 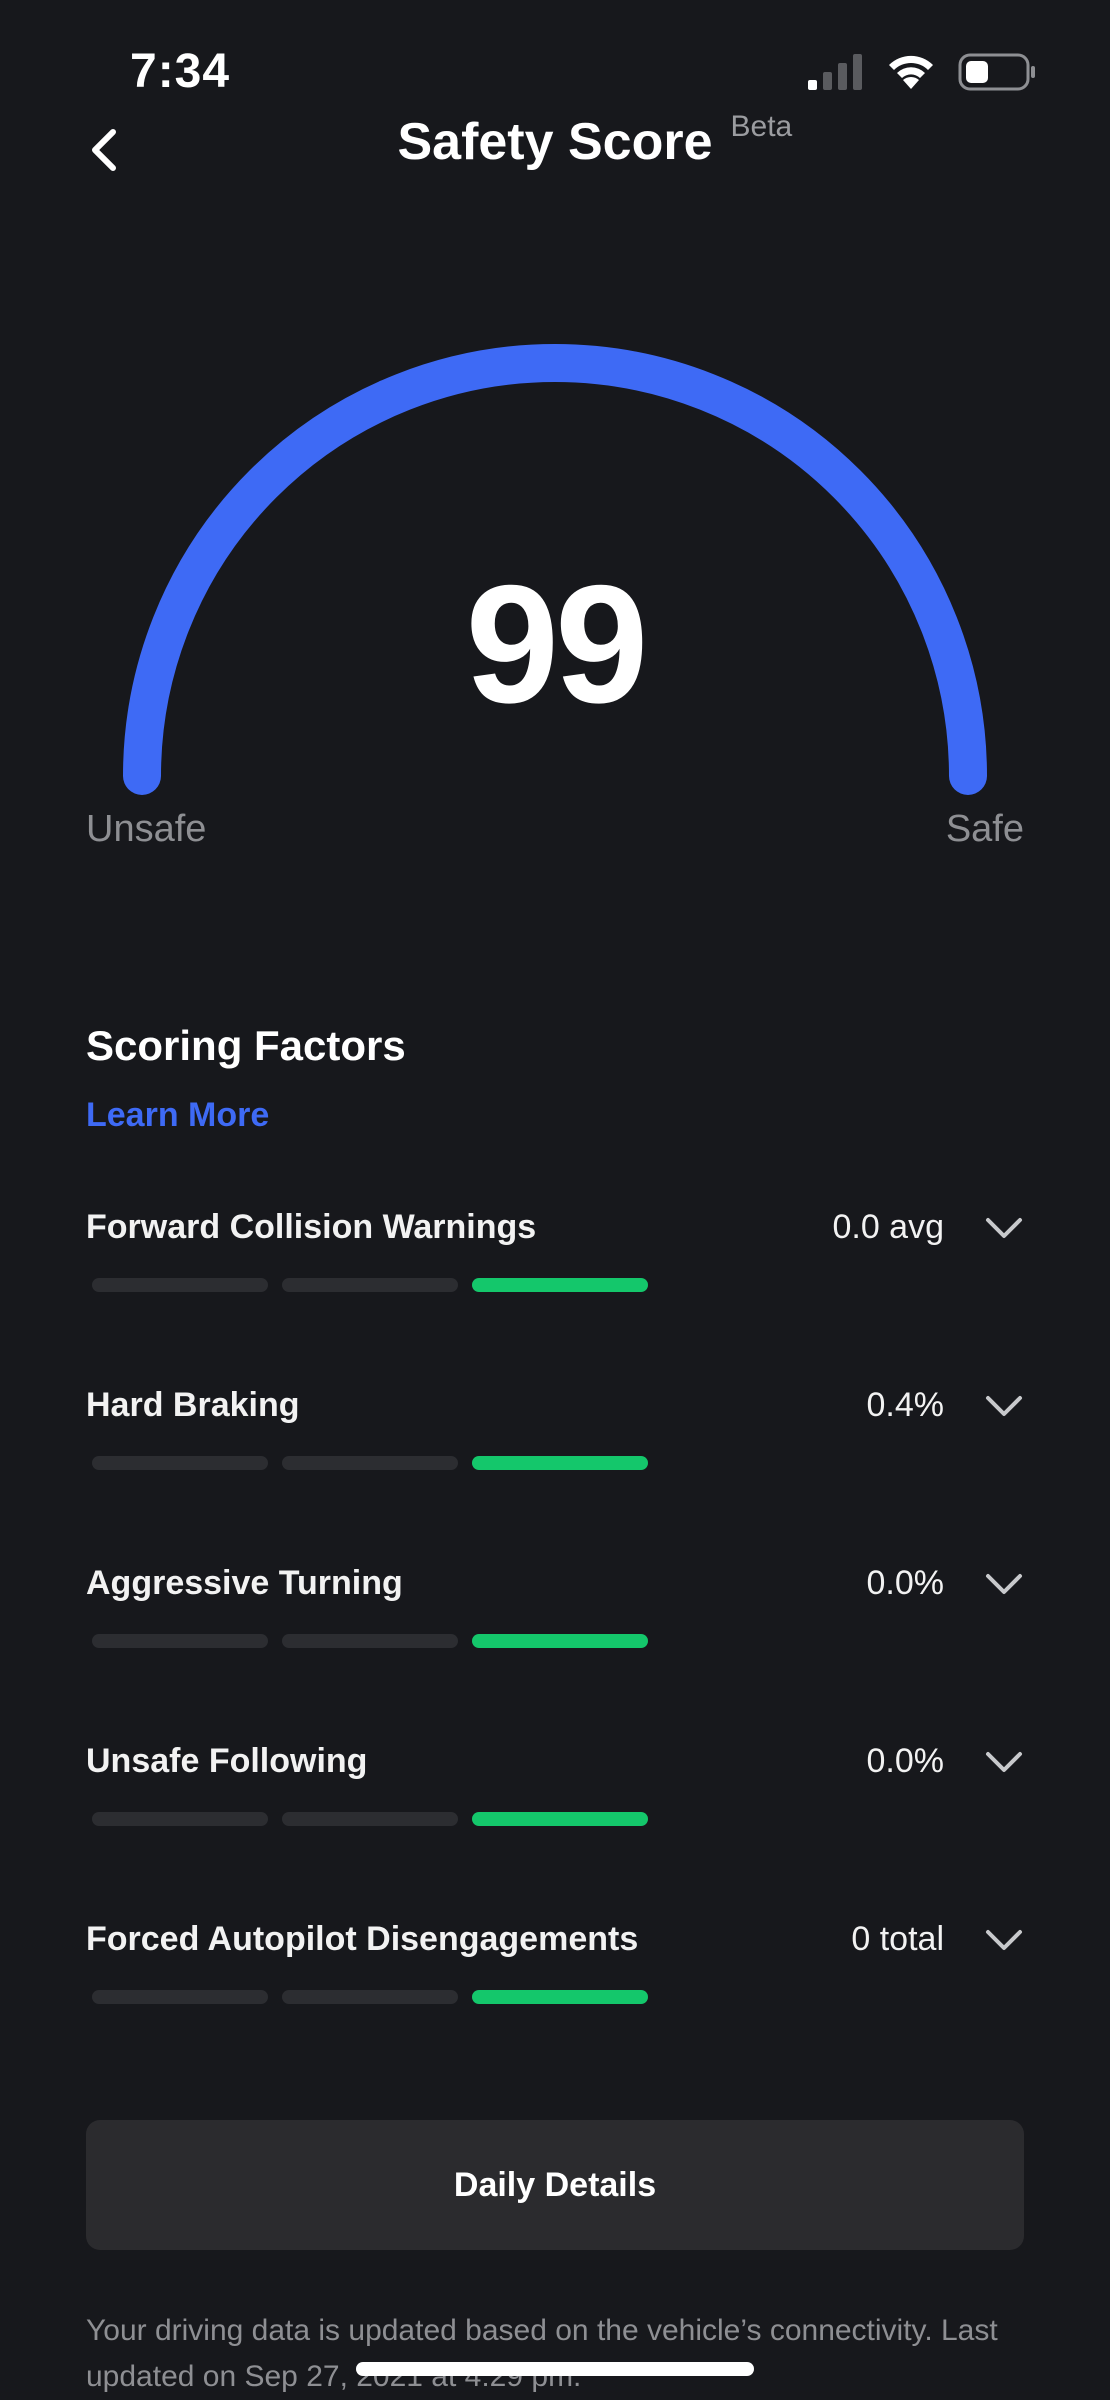 I want to click on safety-score-value: 99, so click(x=557, y=644).